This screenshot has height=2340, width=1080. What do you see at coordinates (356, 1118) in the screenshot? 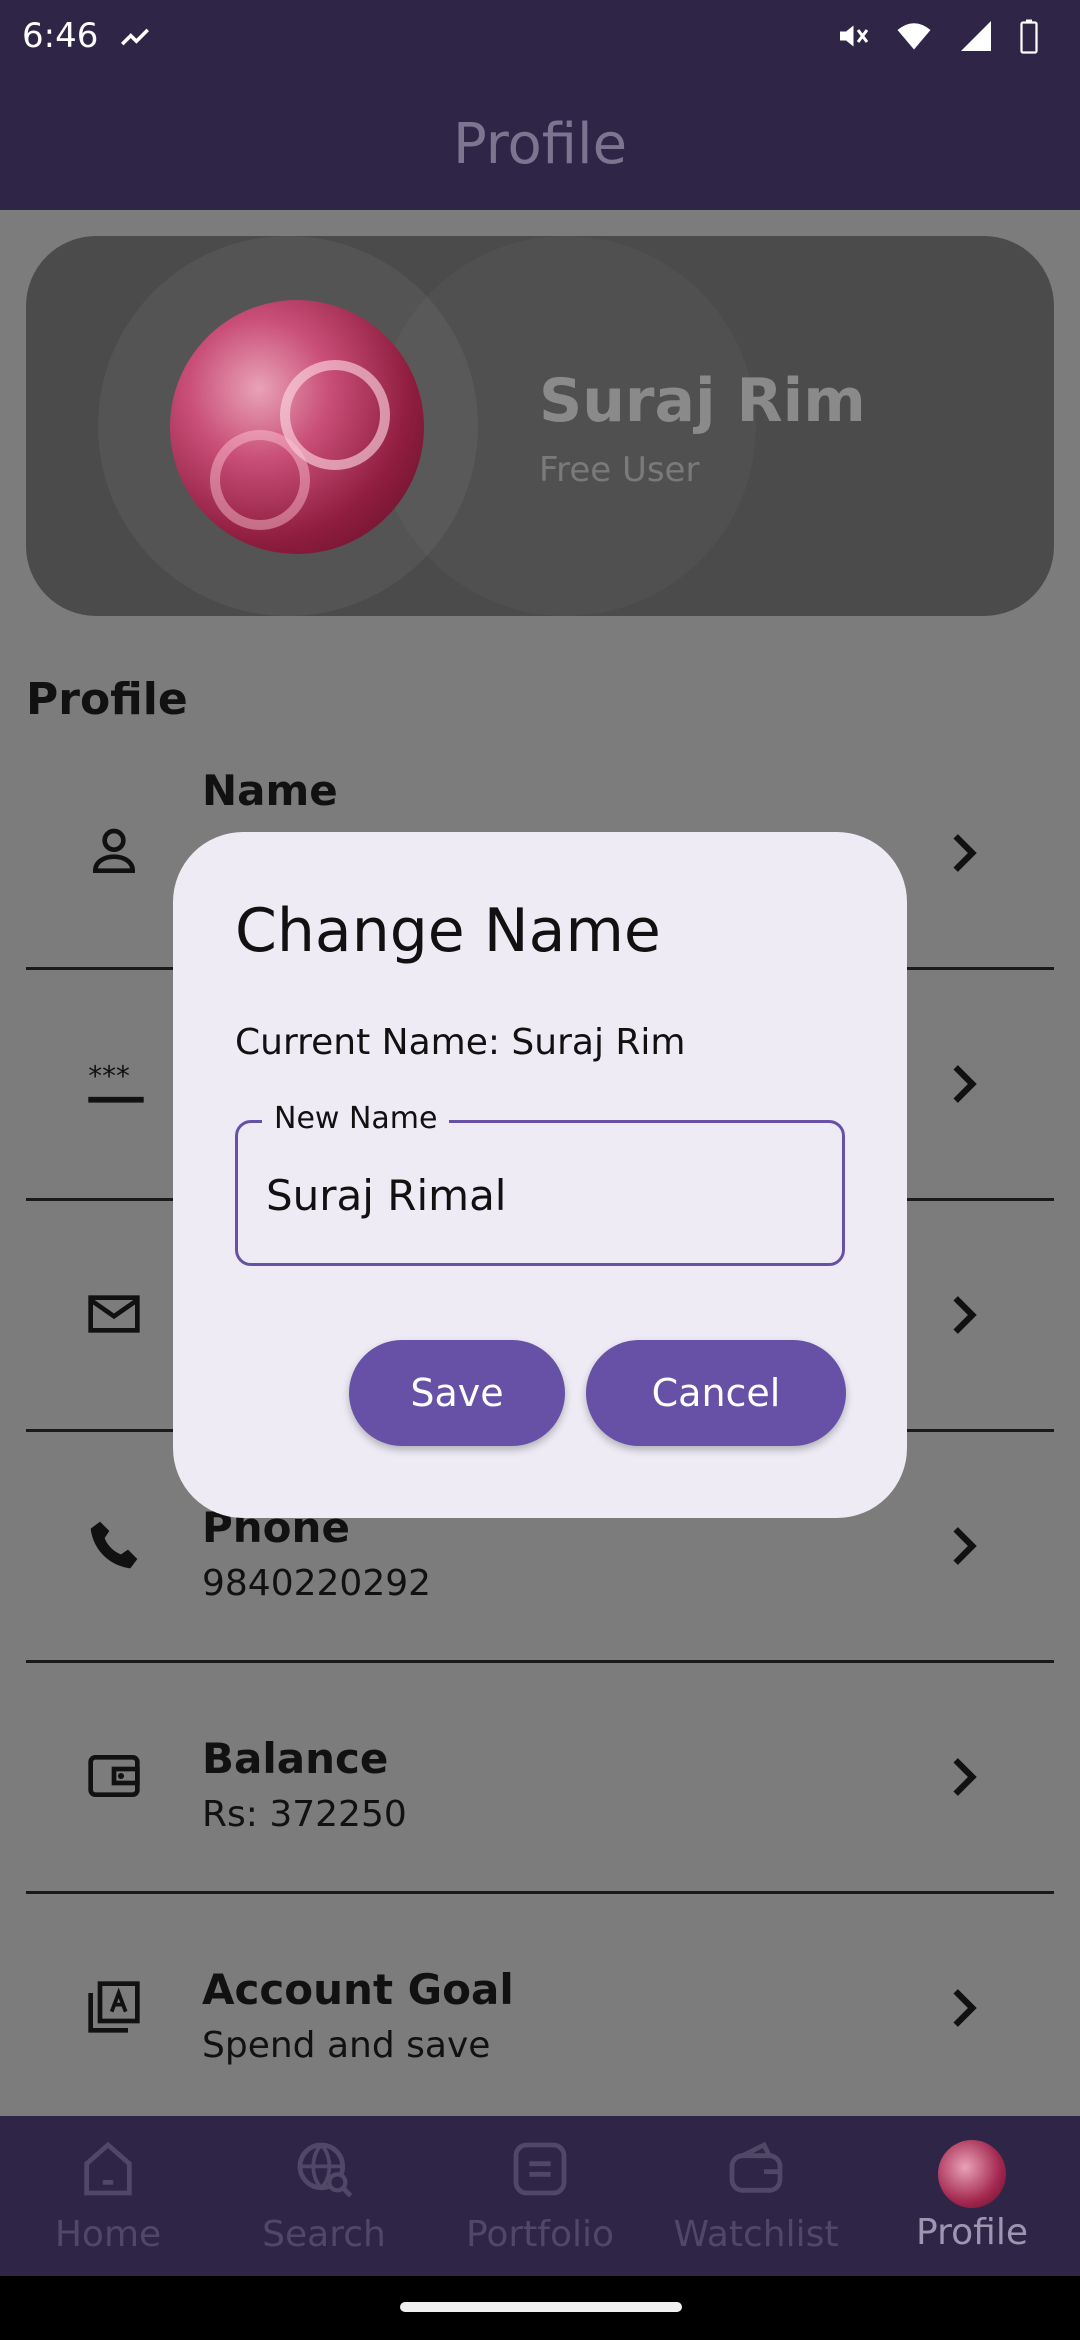
I see `field-label: New Name` at bounding box center [356, 1118].